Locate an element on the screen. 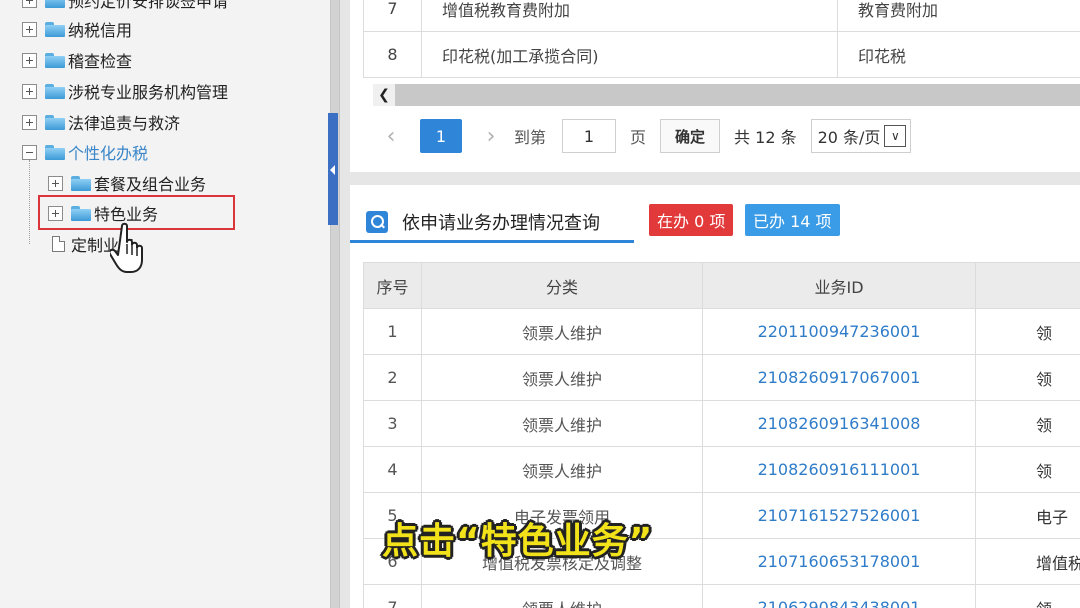 The image size is (1080, 608). tree-node-credit: 纳税信用 is located at coordinates (77, 29).